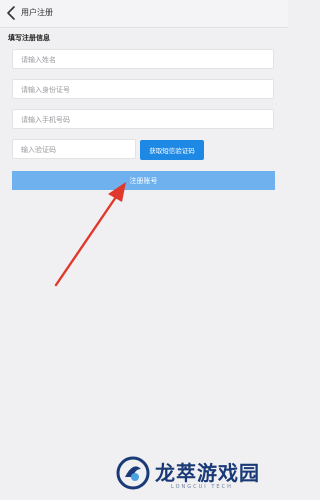 The image size is (320, 500). I want to click on arrow-pointer-icon, so click(90, 234).